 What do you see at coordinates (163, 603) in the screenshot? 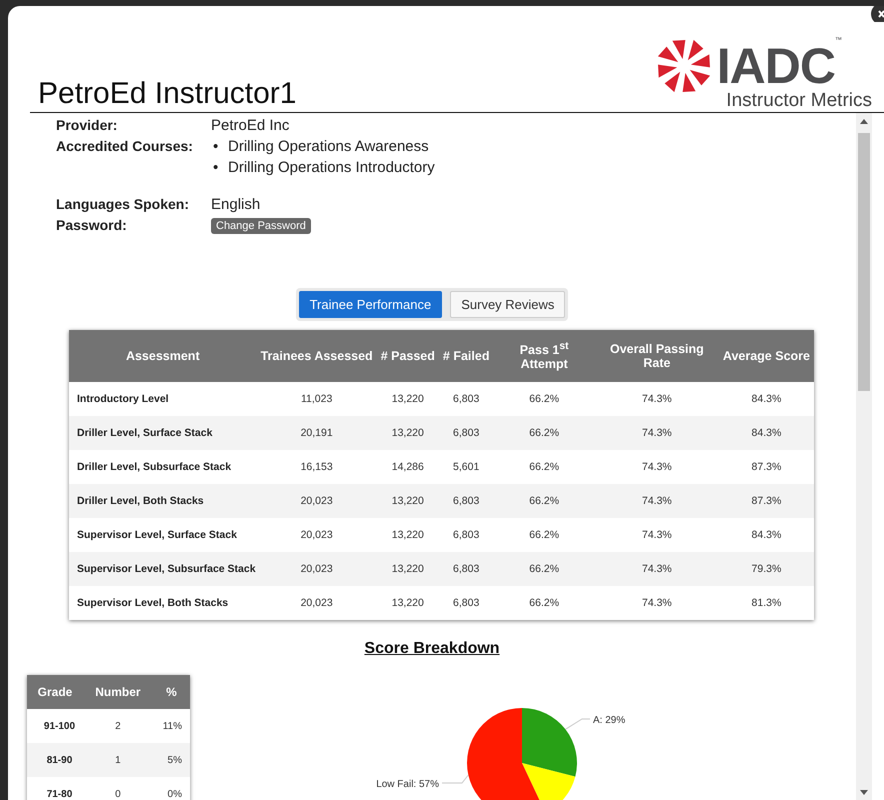
I see `table-cell: Supervisor Level, Both Stacks` at bounding box center [163, 603].